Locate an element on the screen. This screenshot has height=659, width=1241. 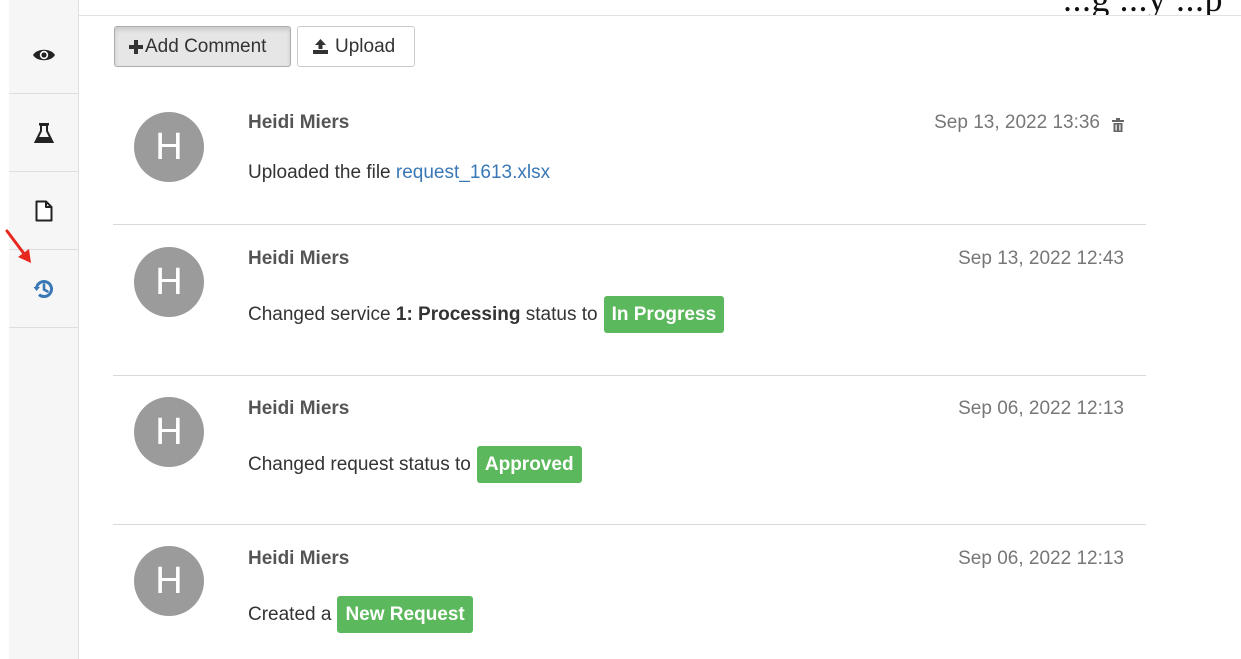
entry-message: Created a New Request is located at coordinates (360, 614).